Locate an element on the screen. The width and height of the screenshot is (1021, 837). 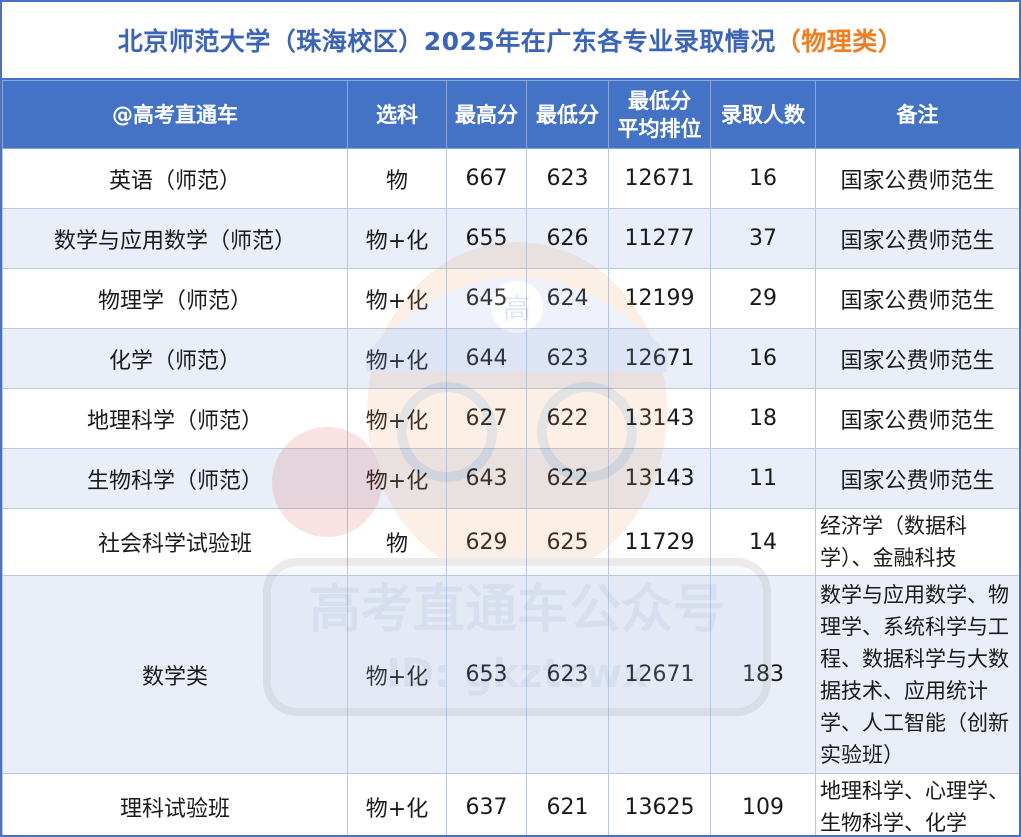
header-rank: 最低分 平均排位 is located at coordinates (659, 114).